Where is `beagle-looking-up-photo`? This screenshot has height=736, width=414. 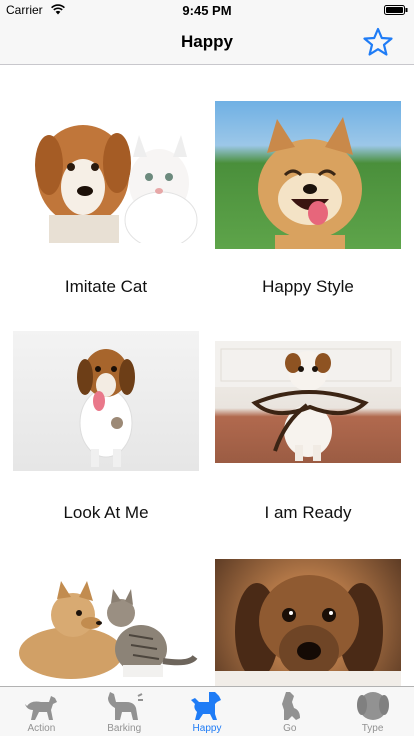 beagle-looking-up-photo is located at coordinates (106, 401).